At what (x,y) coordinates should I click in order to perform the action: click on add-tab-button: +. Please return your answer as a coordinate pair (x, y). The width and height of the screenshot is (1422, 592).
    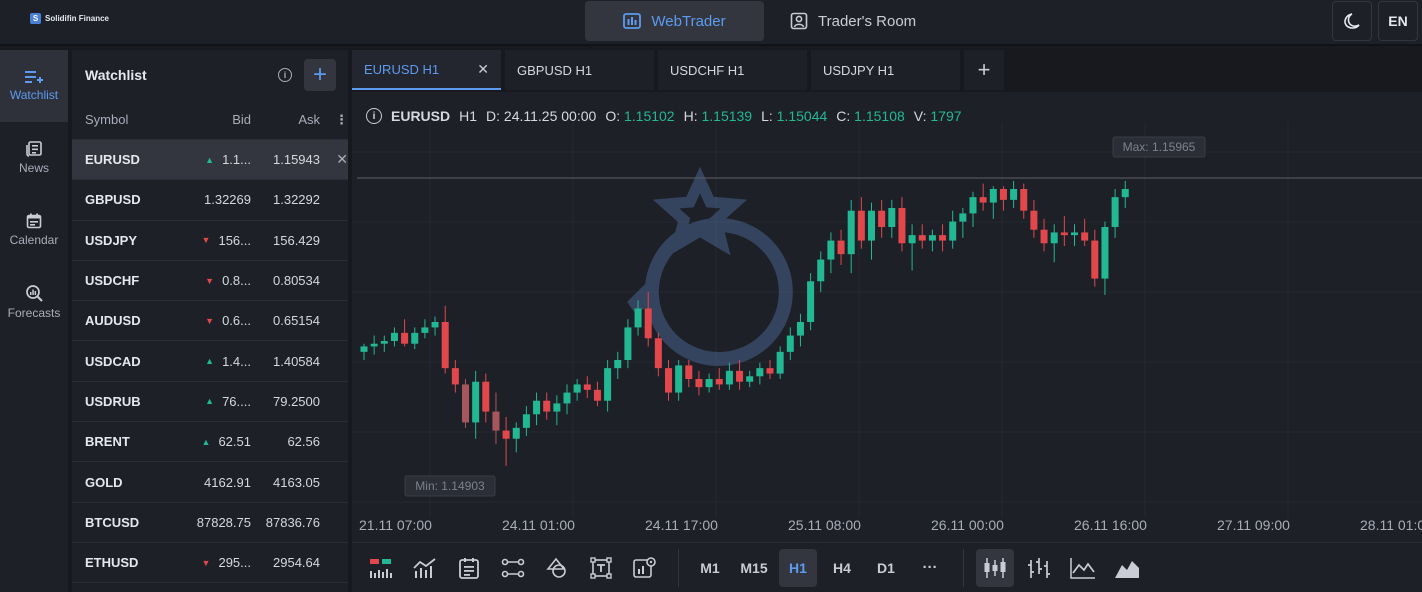
    Looking at the image, I should click on (984, 70).